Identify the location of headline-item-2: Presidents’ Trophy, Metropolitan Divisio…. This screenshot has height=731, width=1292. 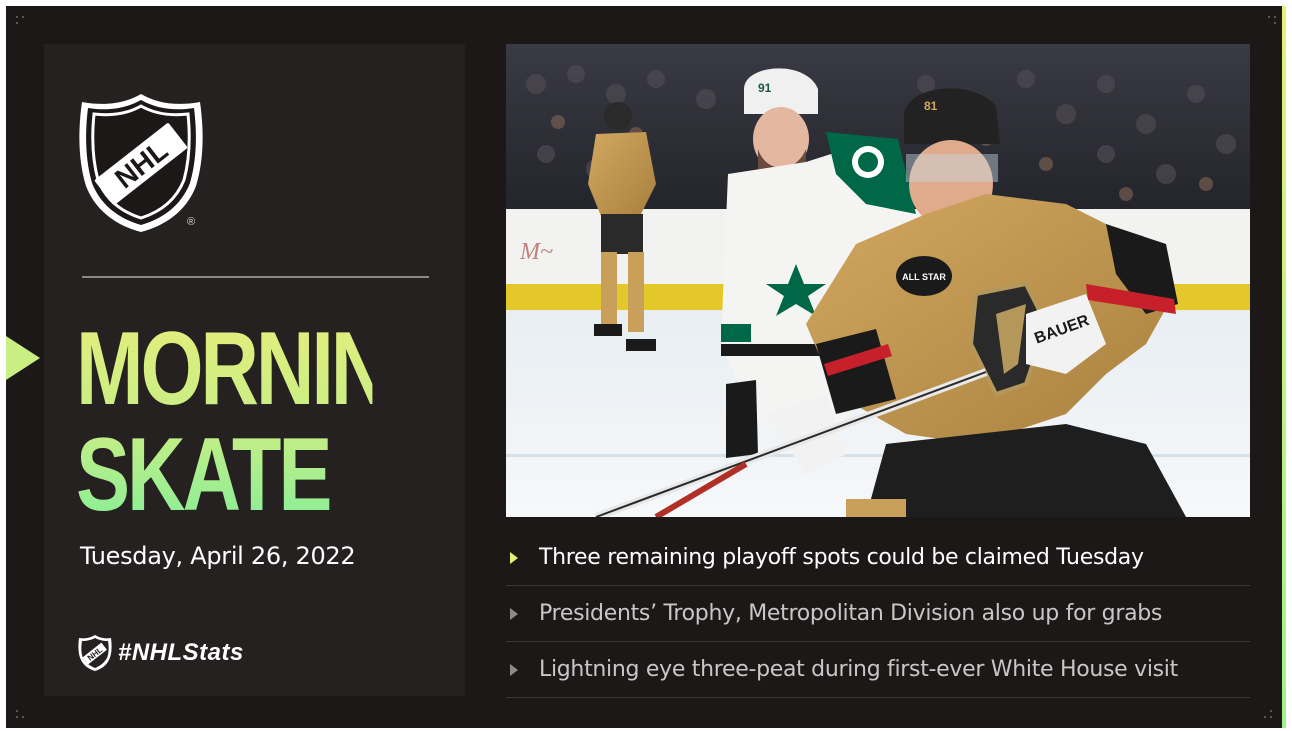
(878, 614).